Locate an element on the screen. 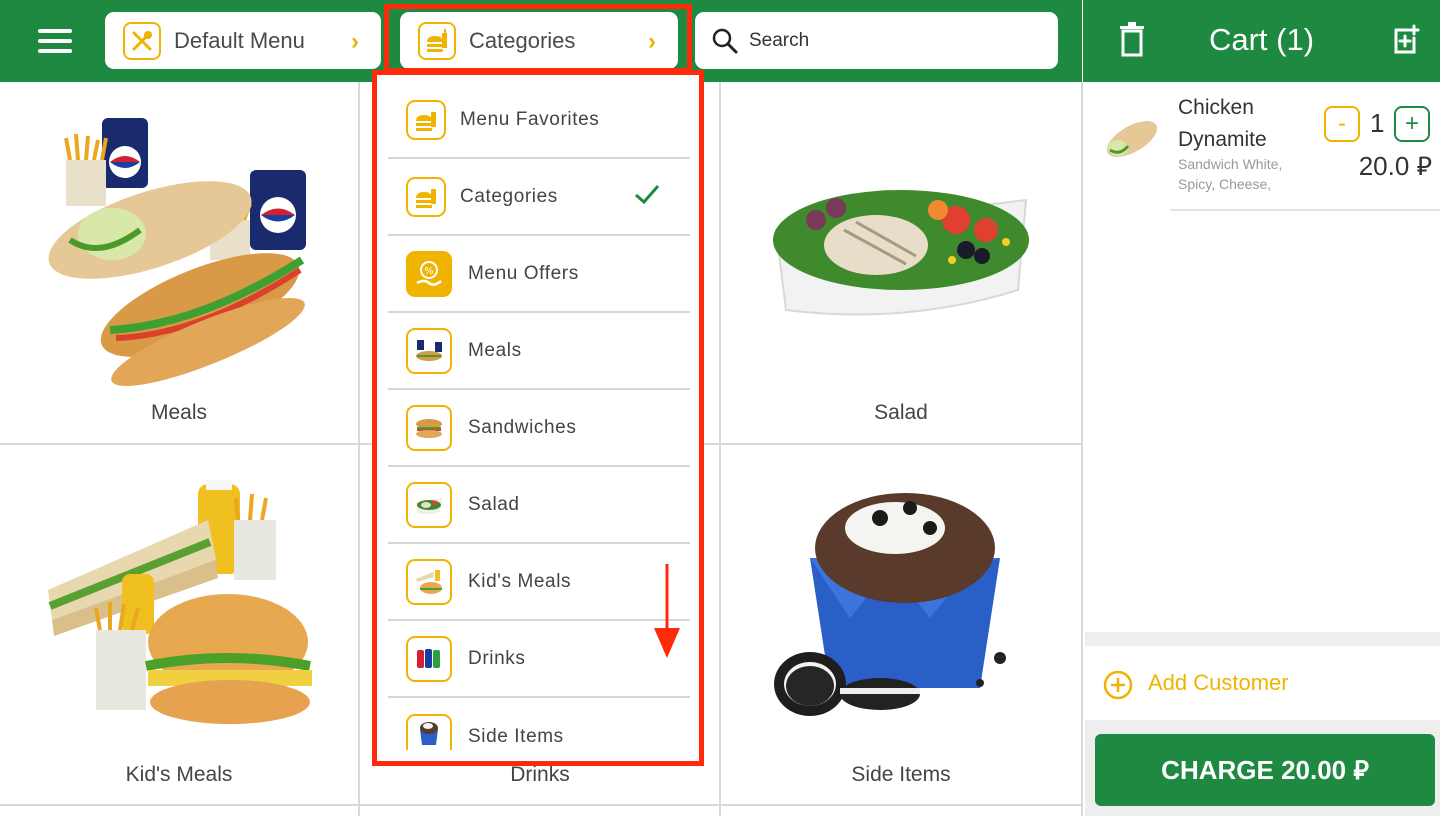  dropdown-item-label: Meals is located at coordinates (495, 350).